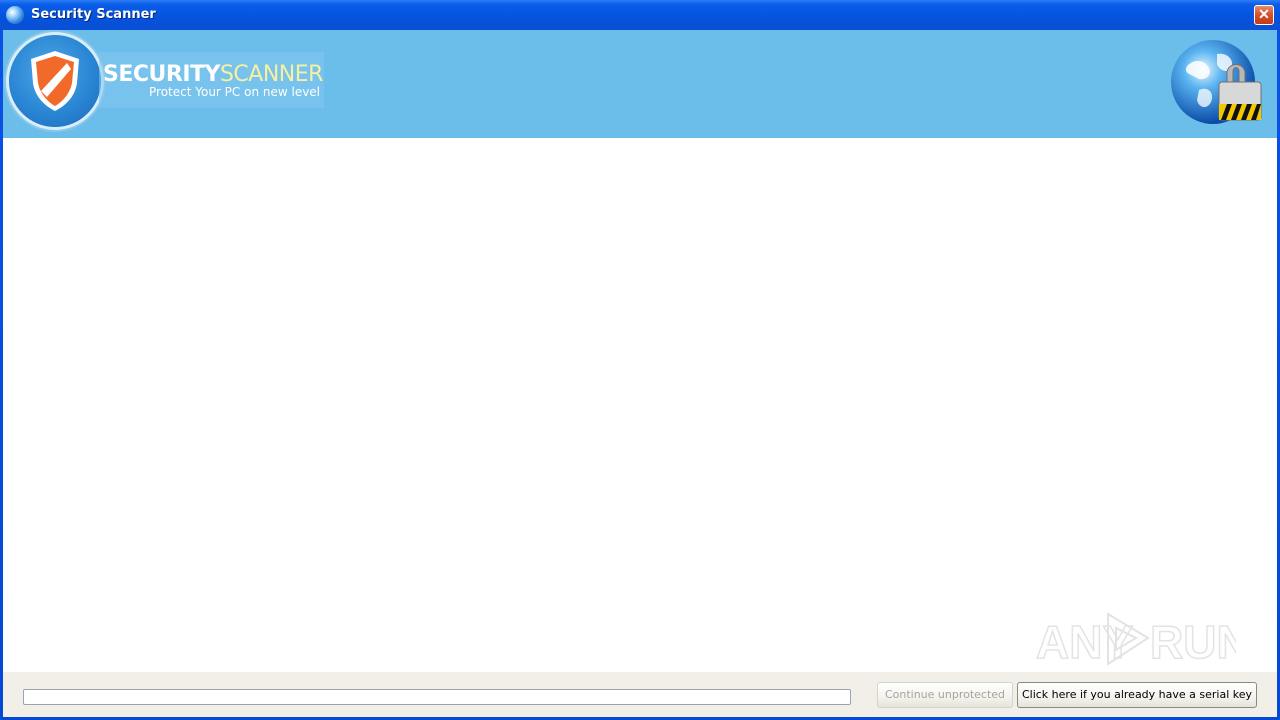 Image resolution: width=1280 pixels, height=720 pixels. I want to click on window-title: Security Scanner, so click(93, 14).